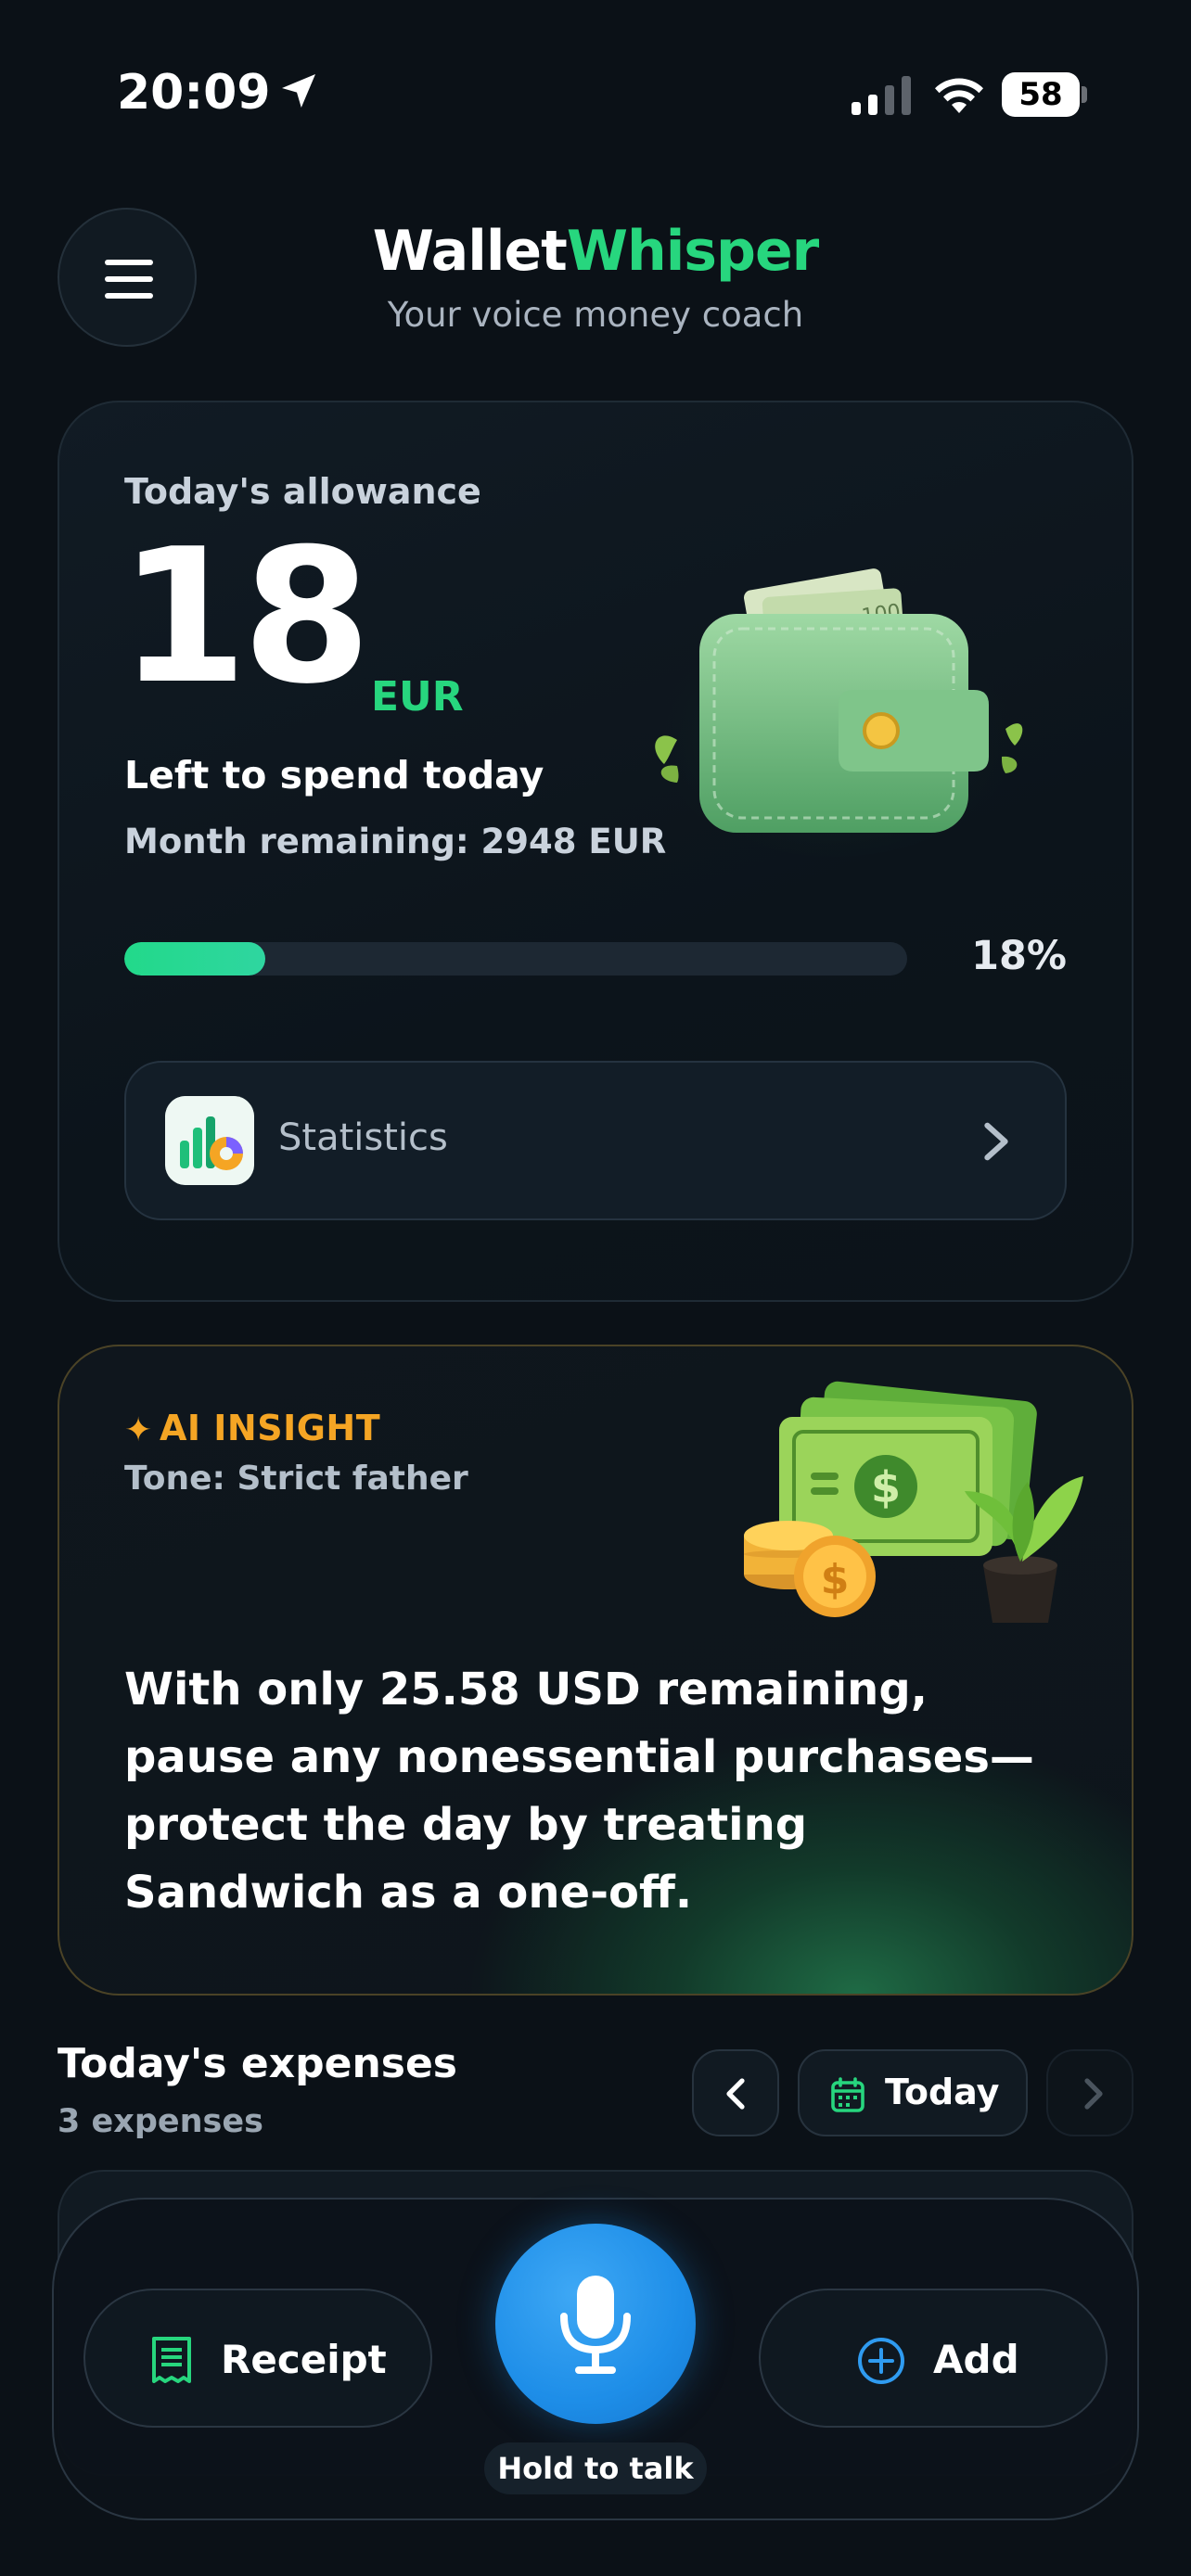  I want to click on statistics-button, so click(595, 1140).